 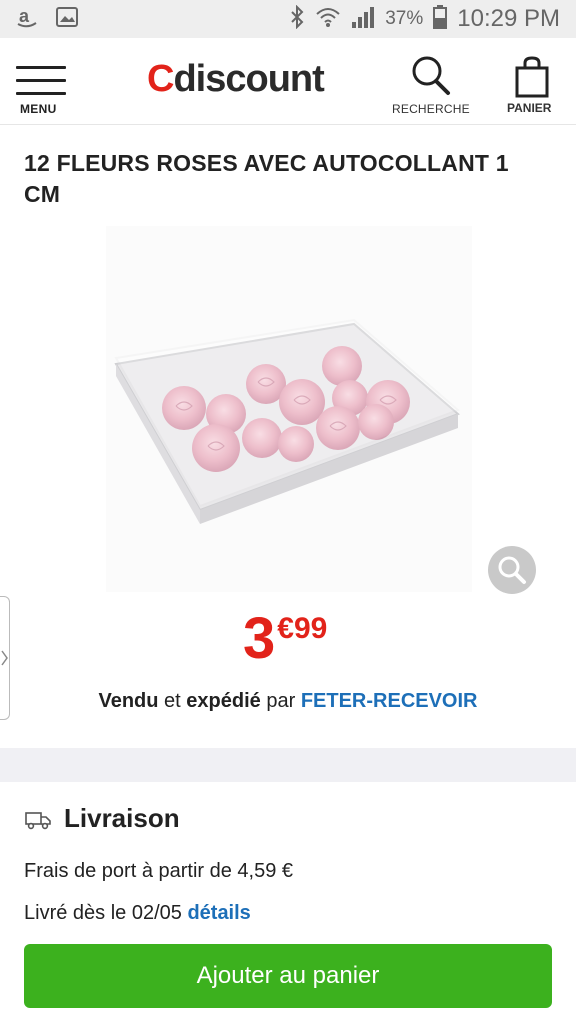 I want to click on price-integer: 3, so click(x=259, y=638).